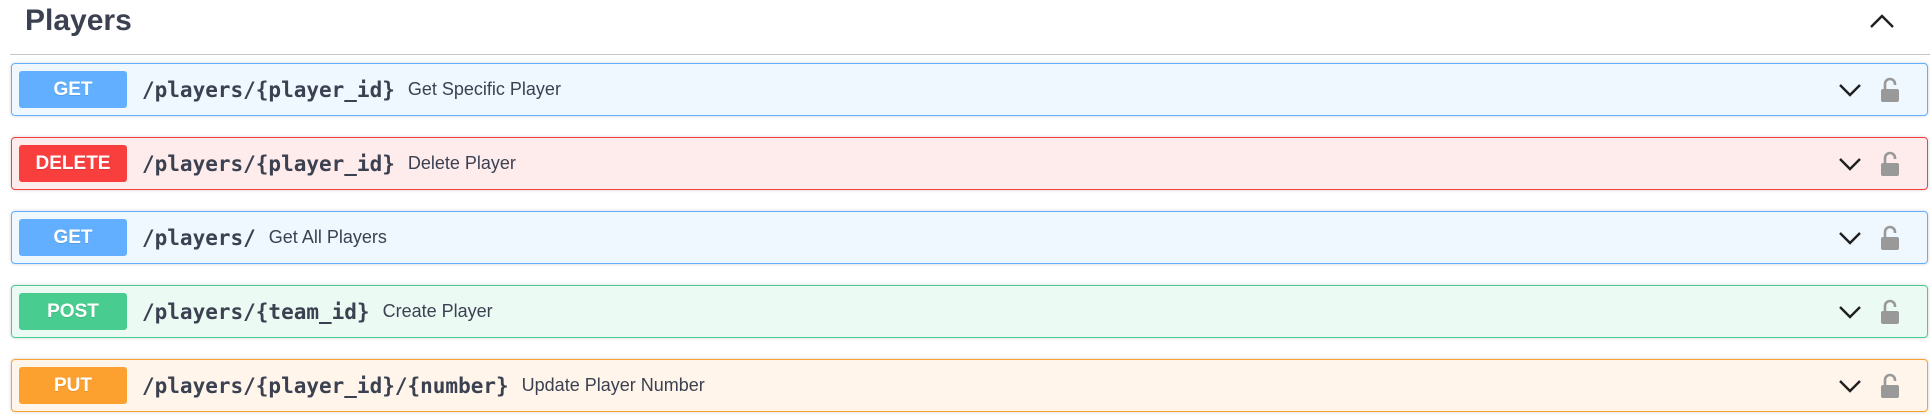  I want to click on endpoint-summary: Update Player Number, so click(613, 385).